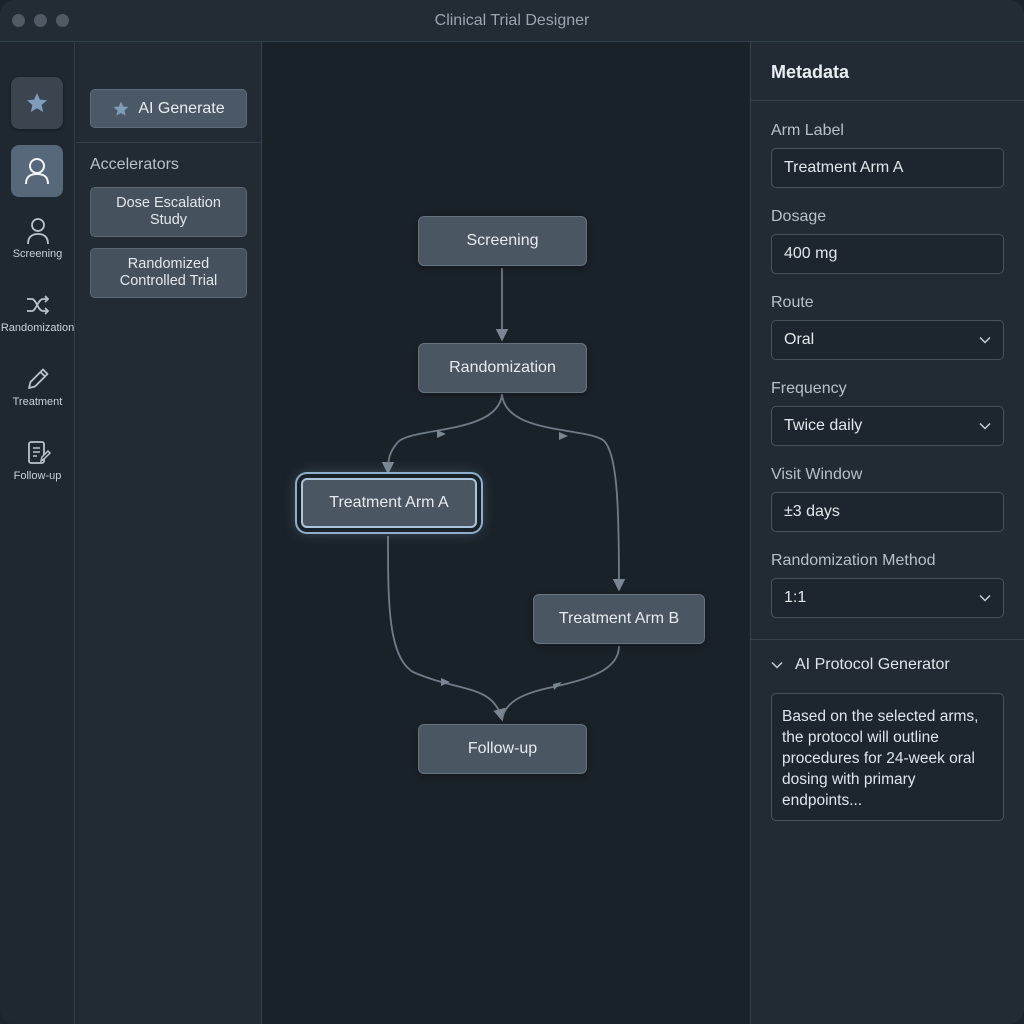  I want to click on rail-item-randomization: Randomization, so click(37, 312).